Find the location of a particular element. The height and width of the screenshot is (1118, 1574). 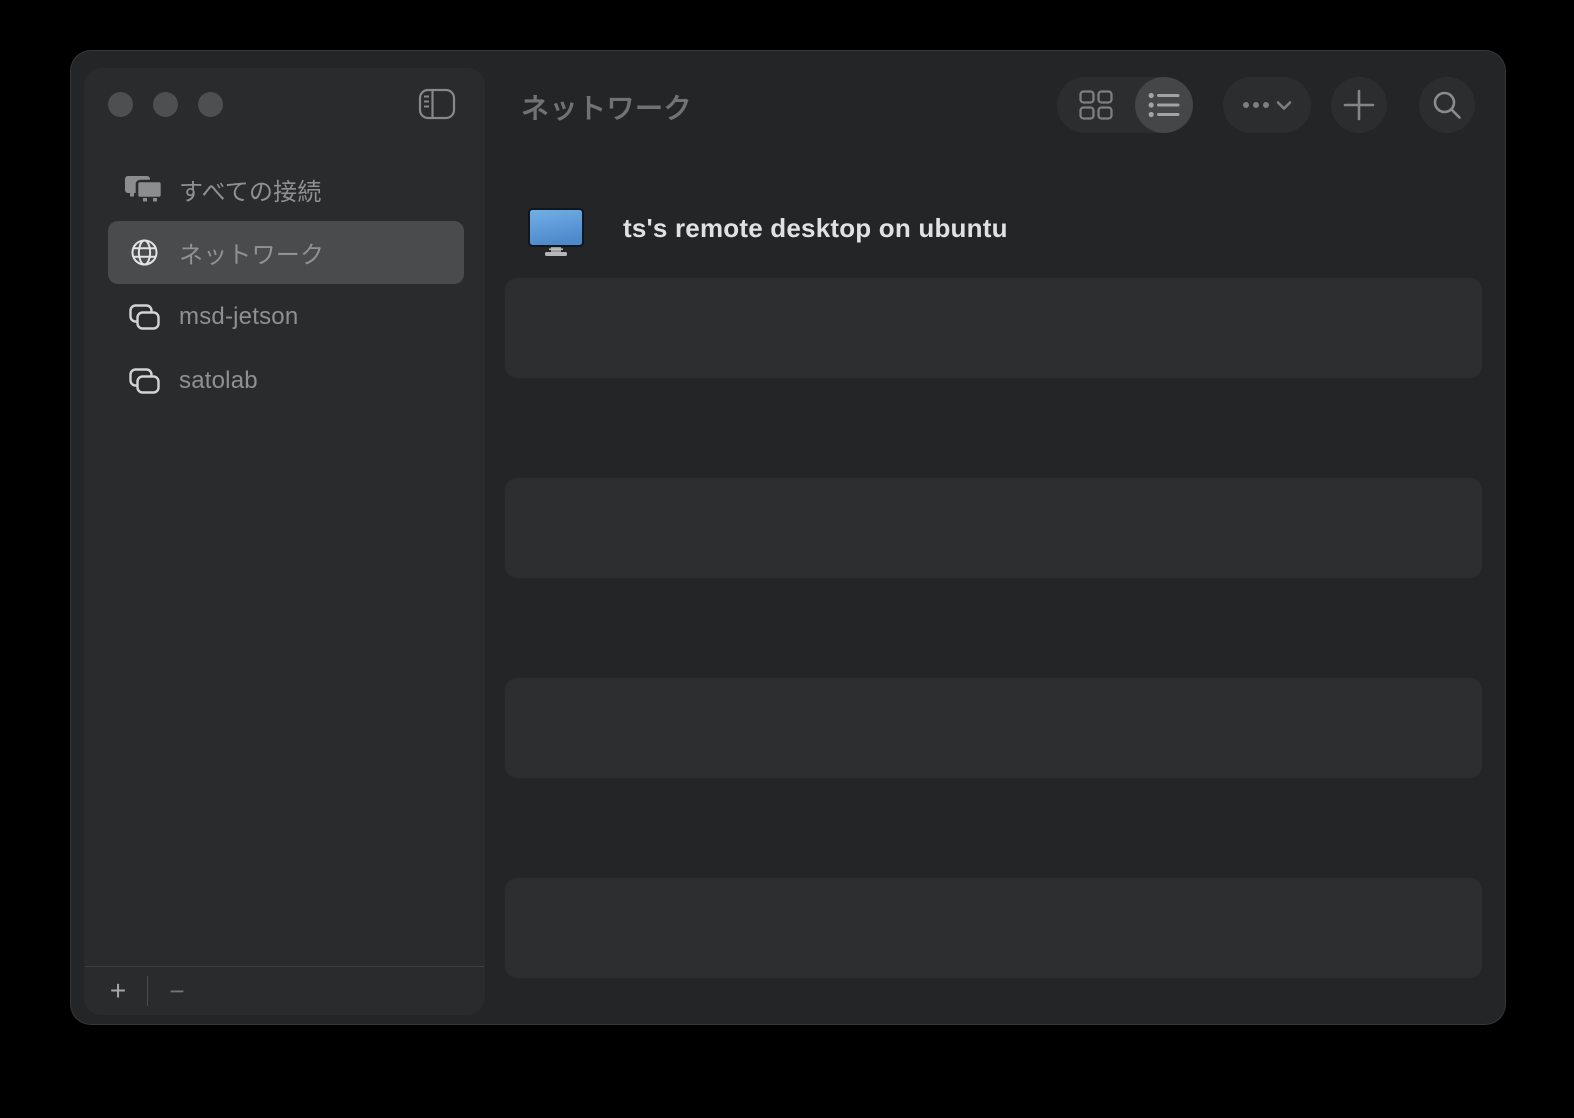

sidebar-item-label: msd-jetson is located at coordinates (239, 316).